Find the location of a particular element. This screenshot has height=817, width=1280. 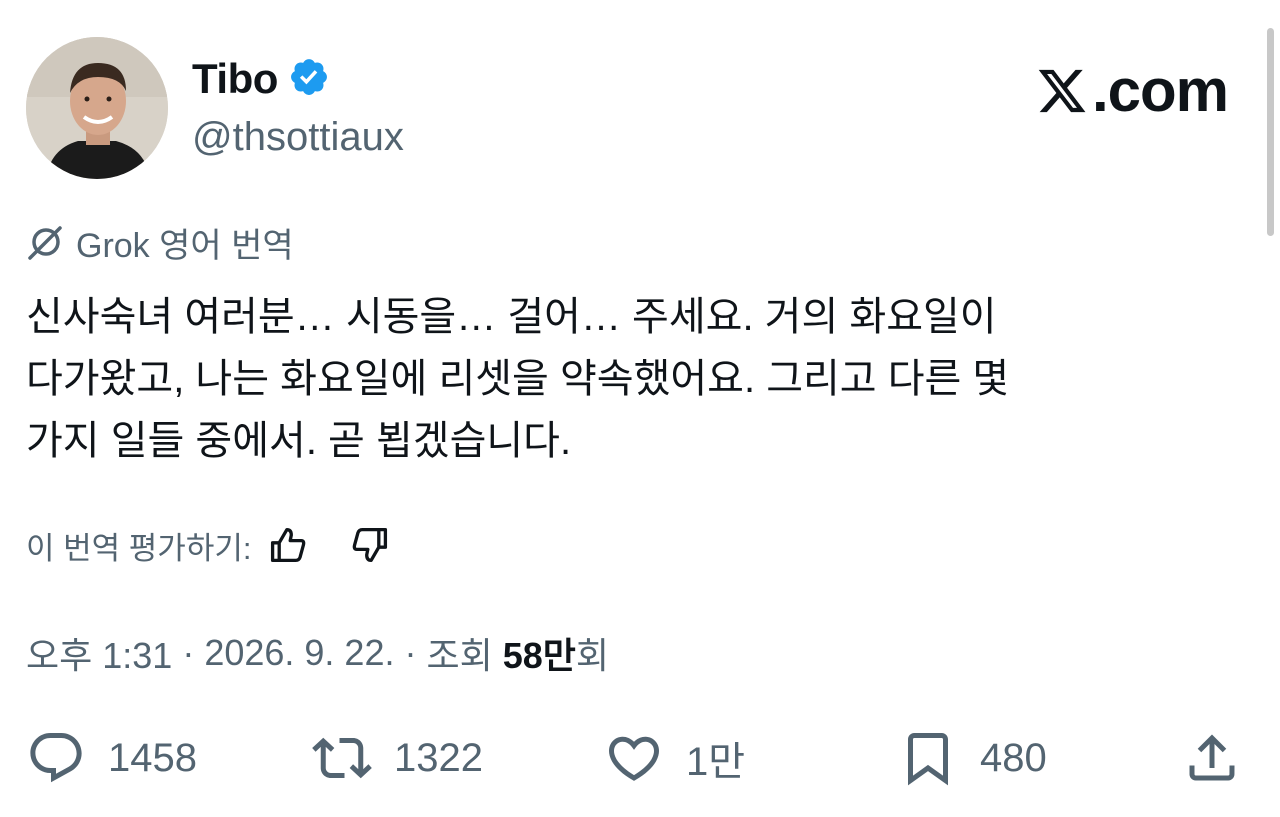

scrollbar is located at coordinates (1270, 132).